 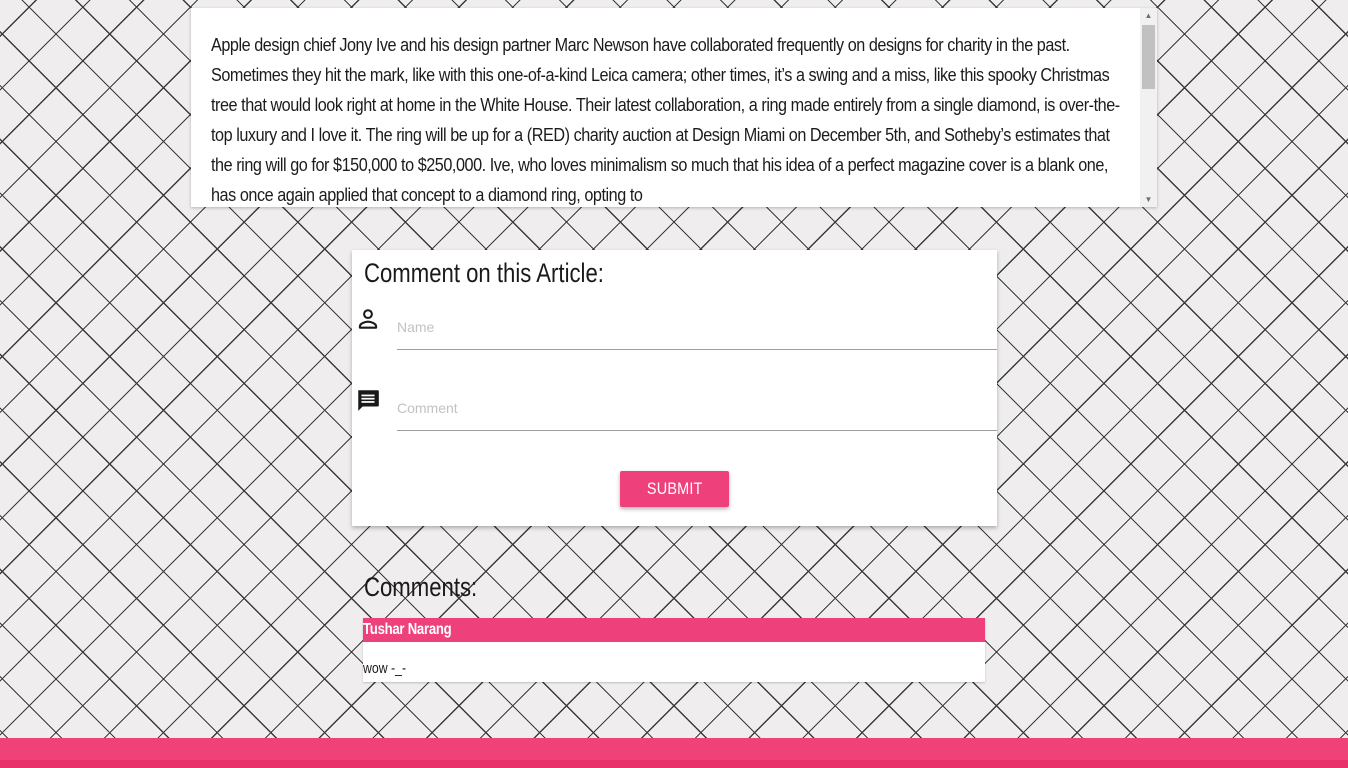 I want to click on person-outline-icon, so click(x=368, y=319).